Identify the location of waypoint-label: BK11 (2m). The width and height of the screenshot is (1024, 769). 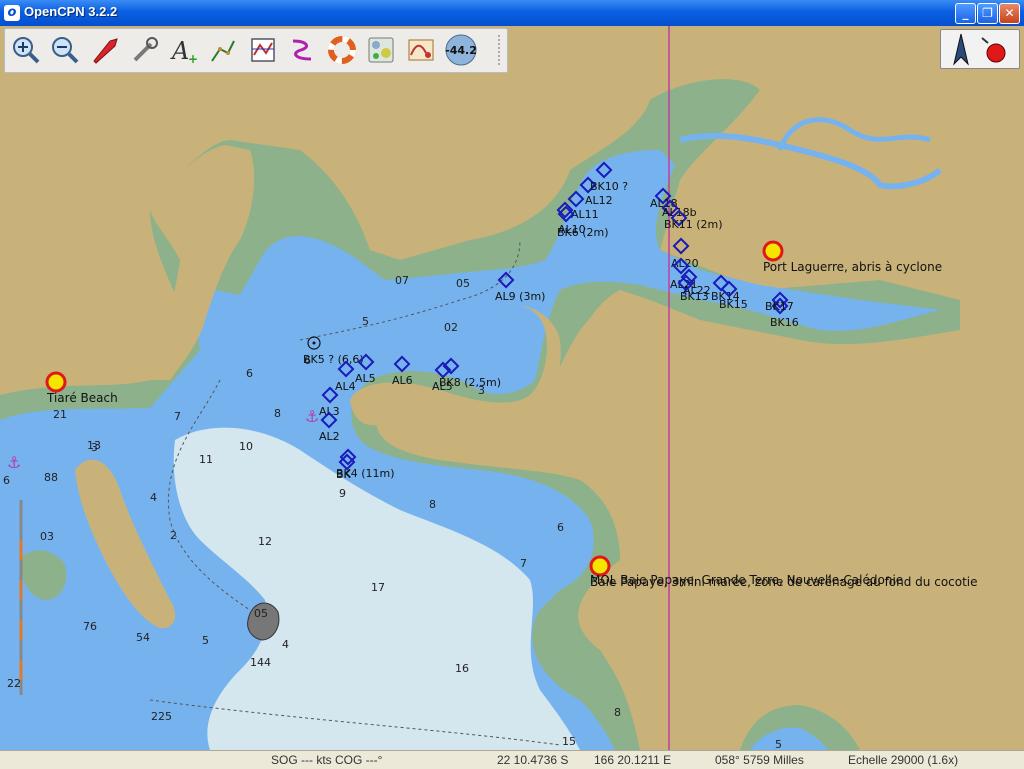
(693, 224).